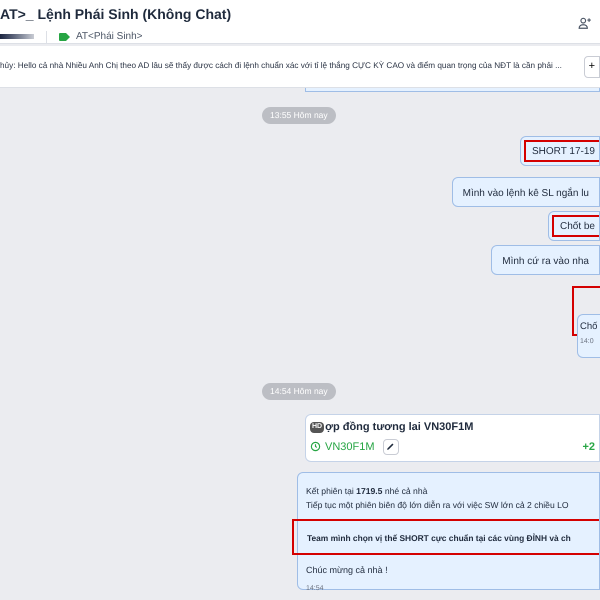 The image size is (600, 600). Describe the element at coordinates (116, 14) in the screenshot. I see `chat-title: AT>_ Lệnh Phái Sinh (Không Chat)` at that location.